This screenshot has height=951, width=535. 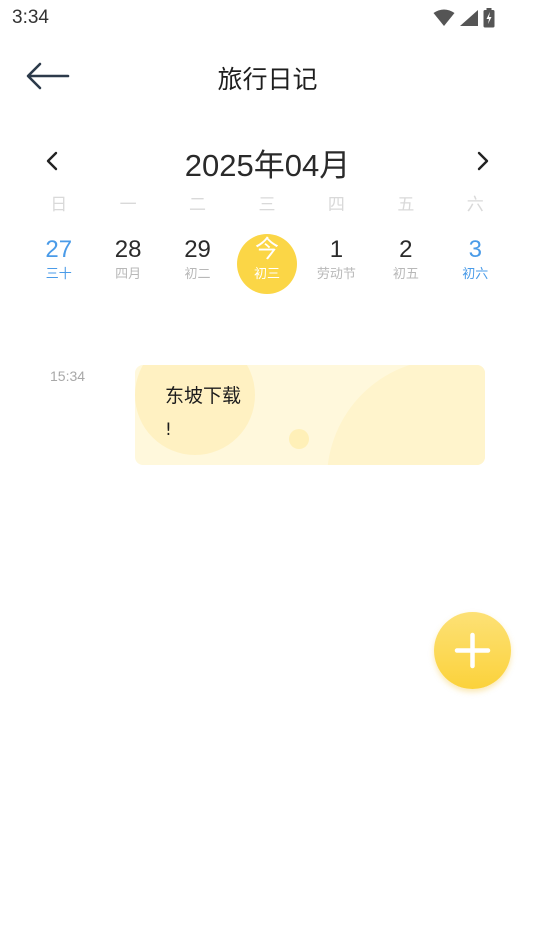 What do you see at coordinates (267, 165) in the screenshot?
I see `month-label: 2025年04月` at bounding box center [267, 165].